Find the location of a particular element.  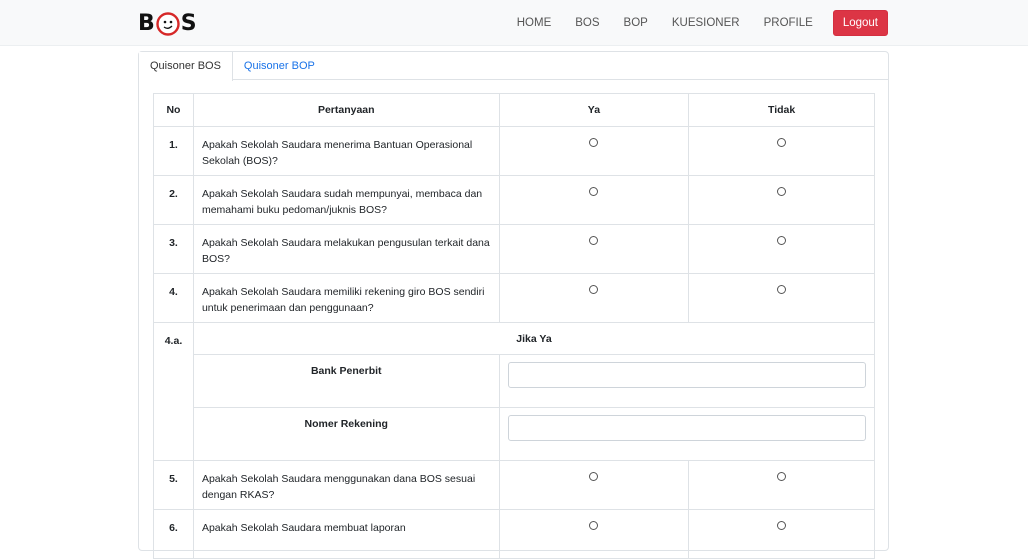

brand-letter-s: S is located at coordinates (188, 23).